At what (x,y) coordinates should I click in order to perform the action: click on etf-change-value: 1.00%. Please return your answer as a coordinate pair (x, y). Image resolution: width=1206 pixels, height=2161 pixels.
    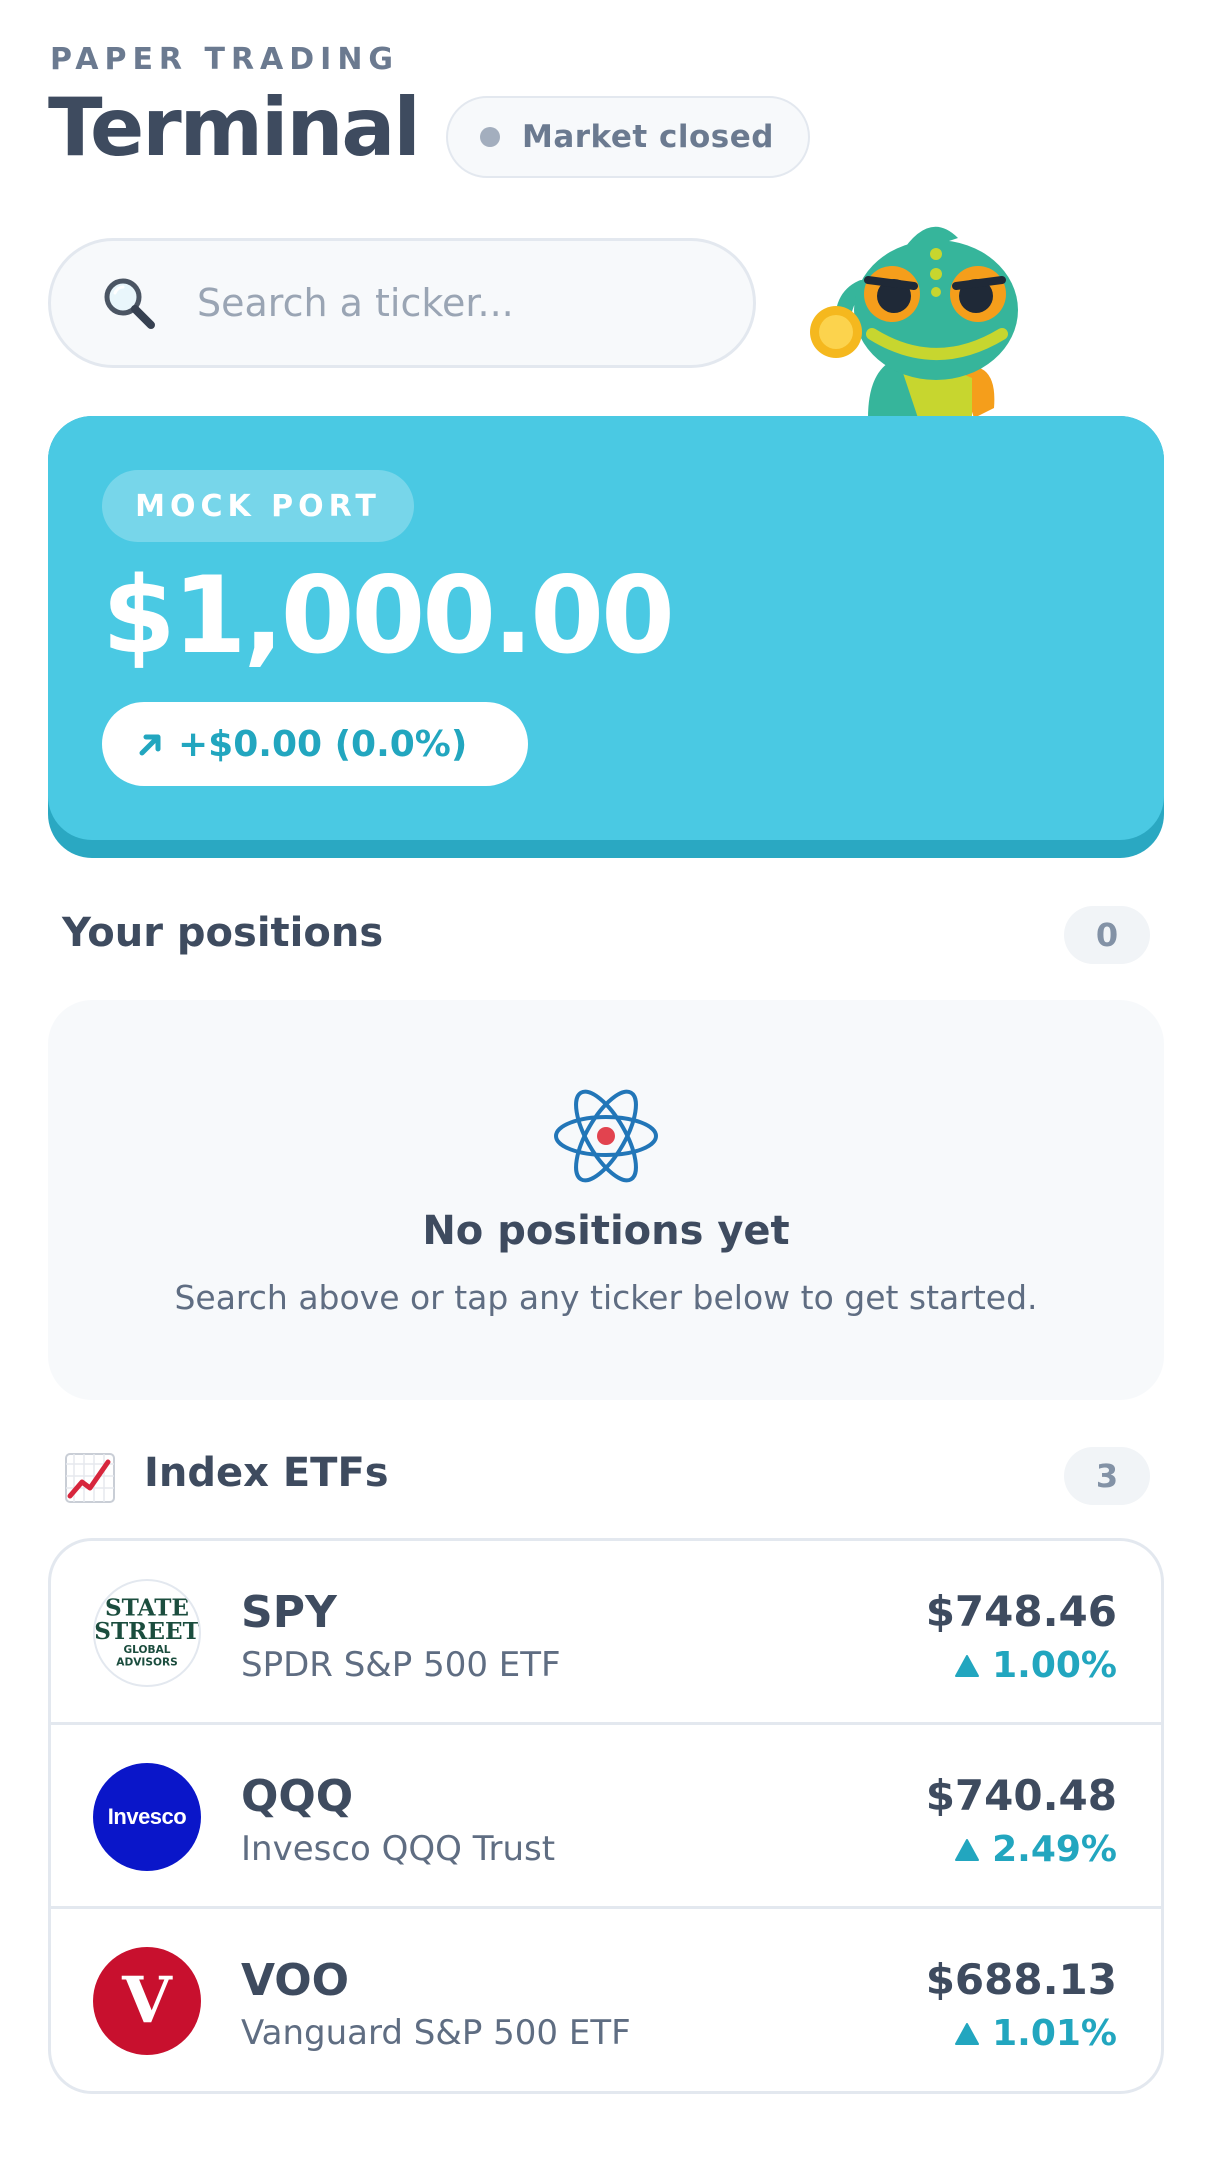
    Looking at the image, I should click on (1054, 1665).